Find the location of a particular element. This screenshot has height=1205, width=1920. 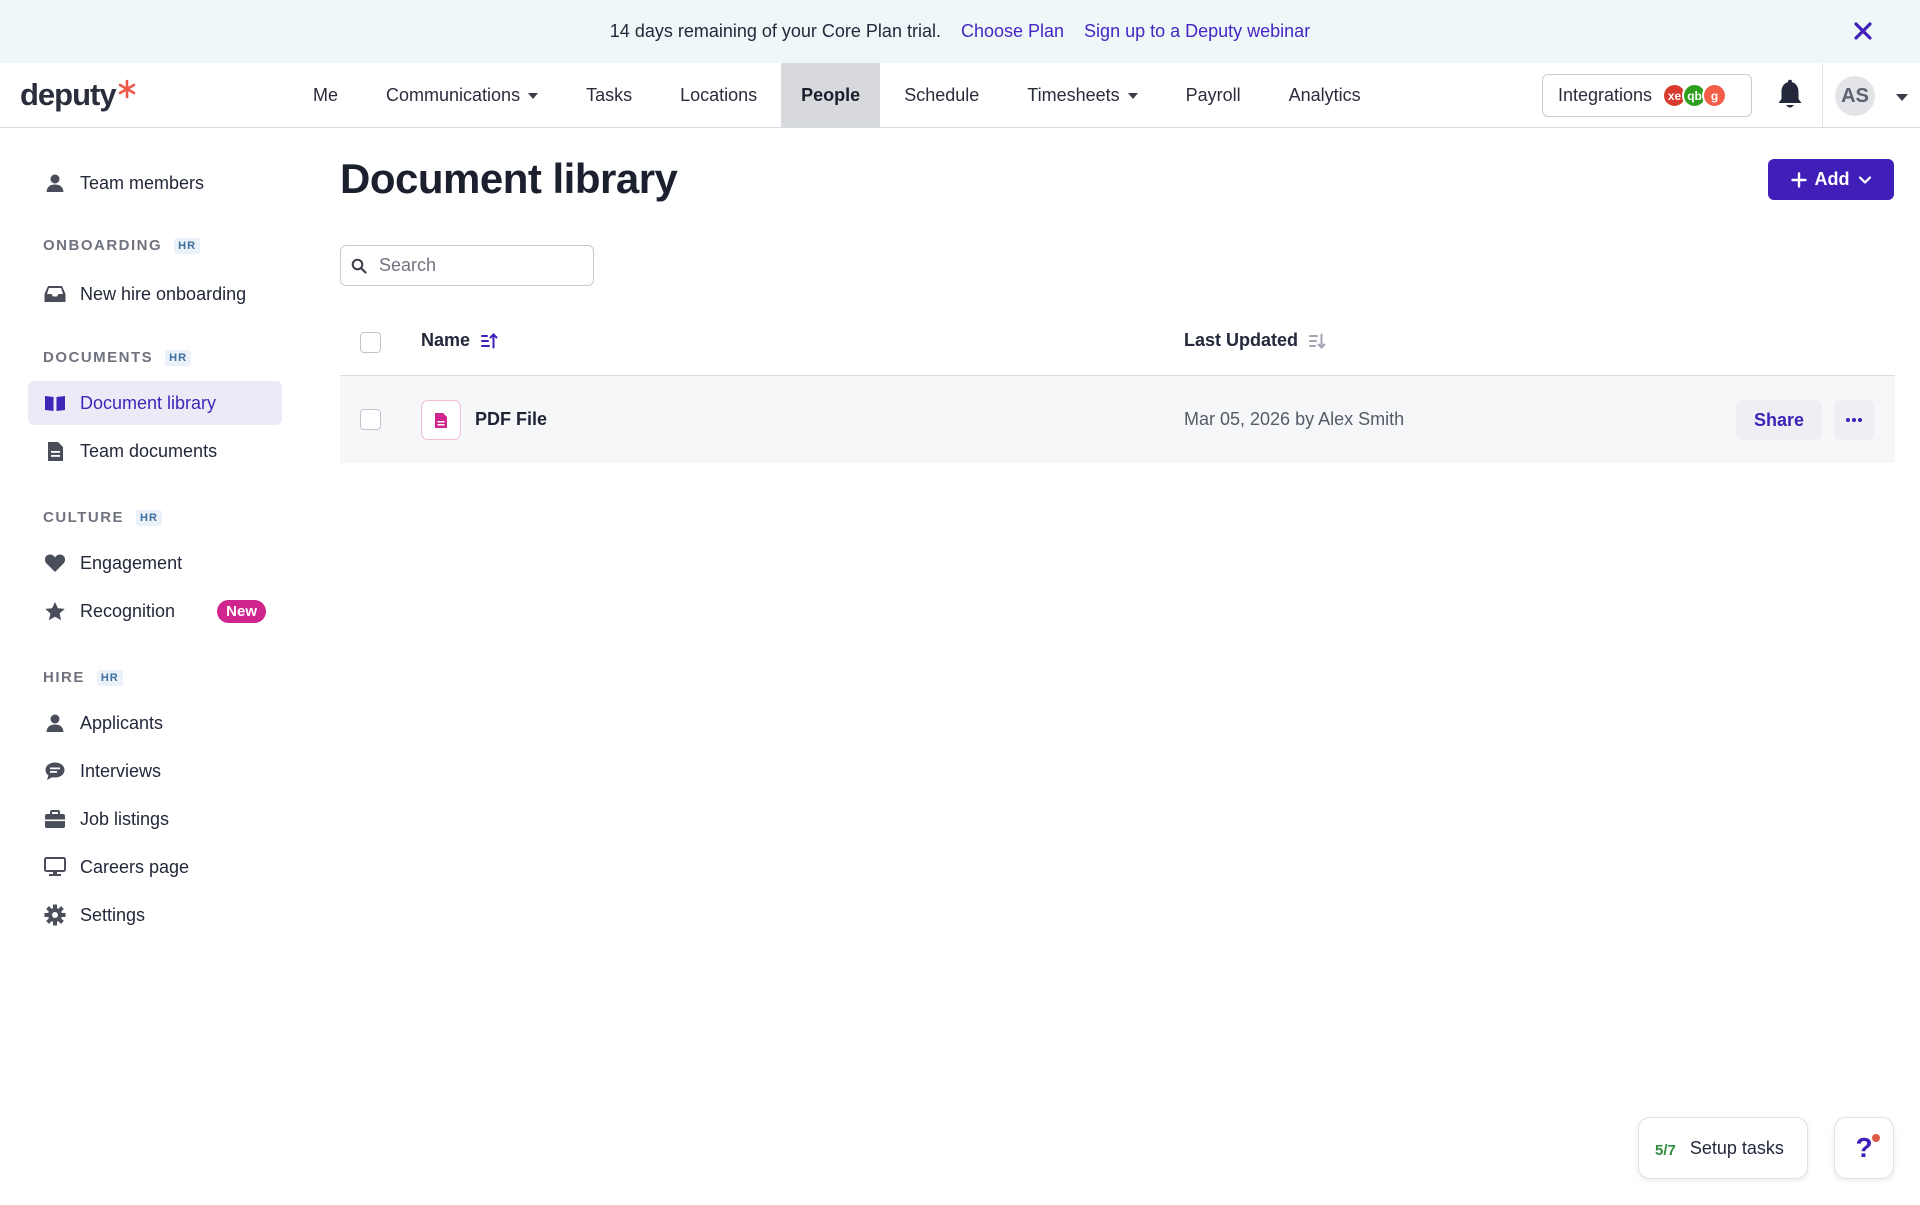

logo-star-icon is located at coordinates (127, 91).